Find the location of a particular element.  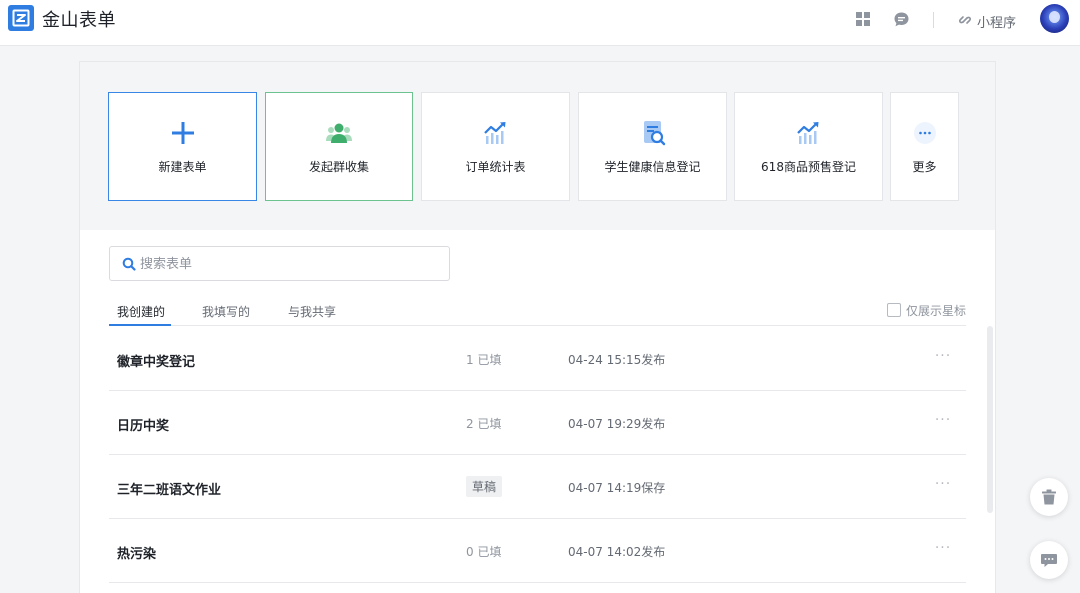

active-tab-indicator is located at coordinates (140, 325).